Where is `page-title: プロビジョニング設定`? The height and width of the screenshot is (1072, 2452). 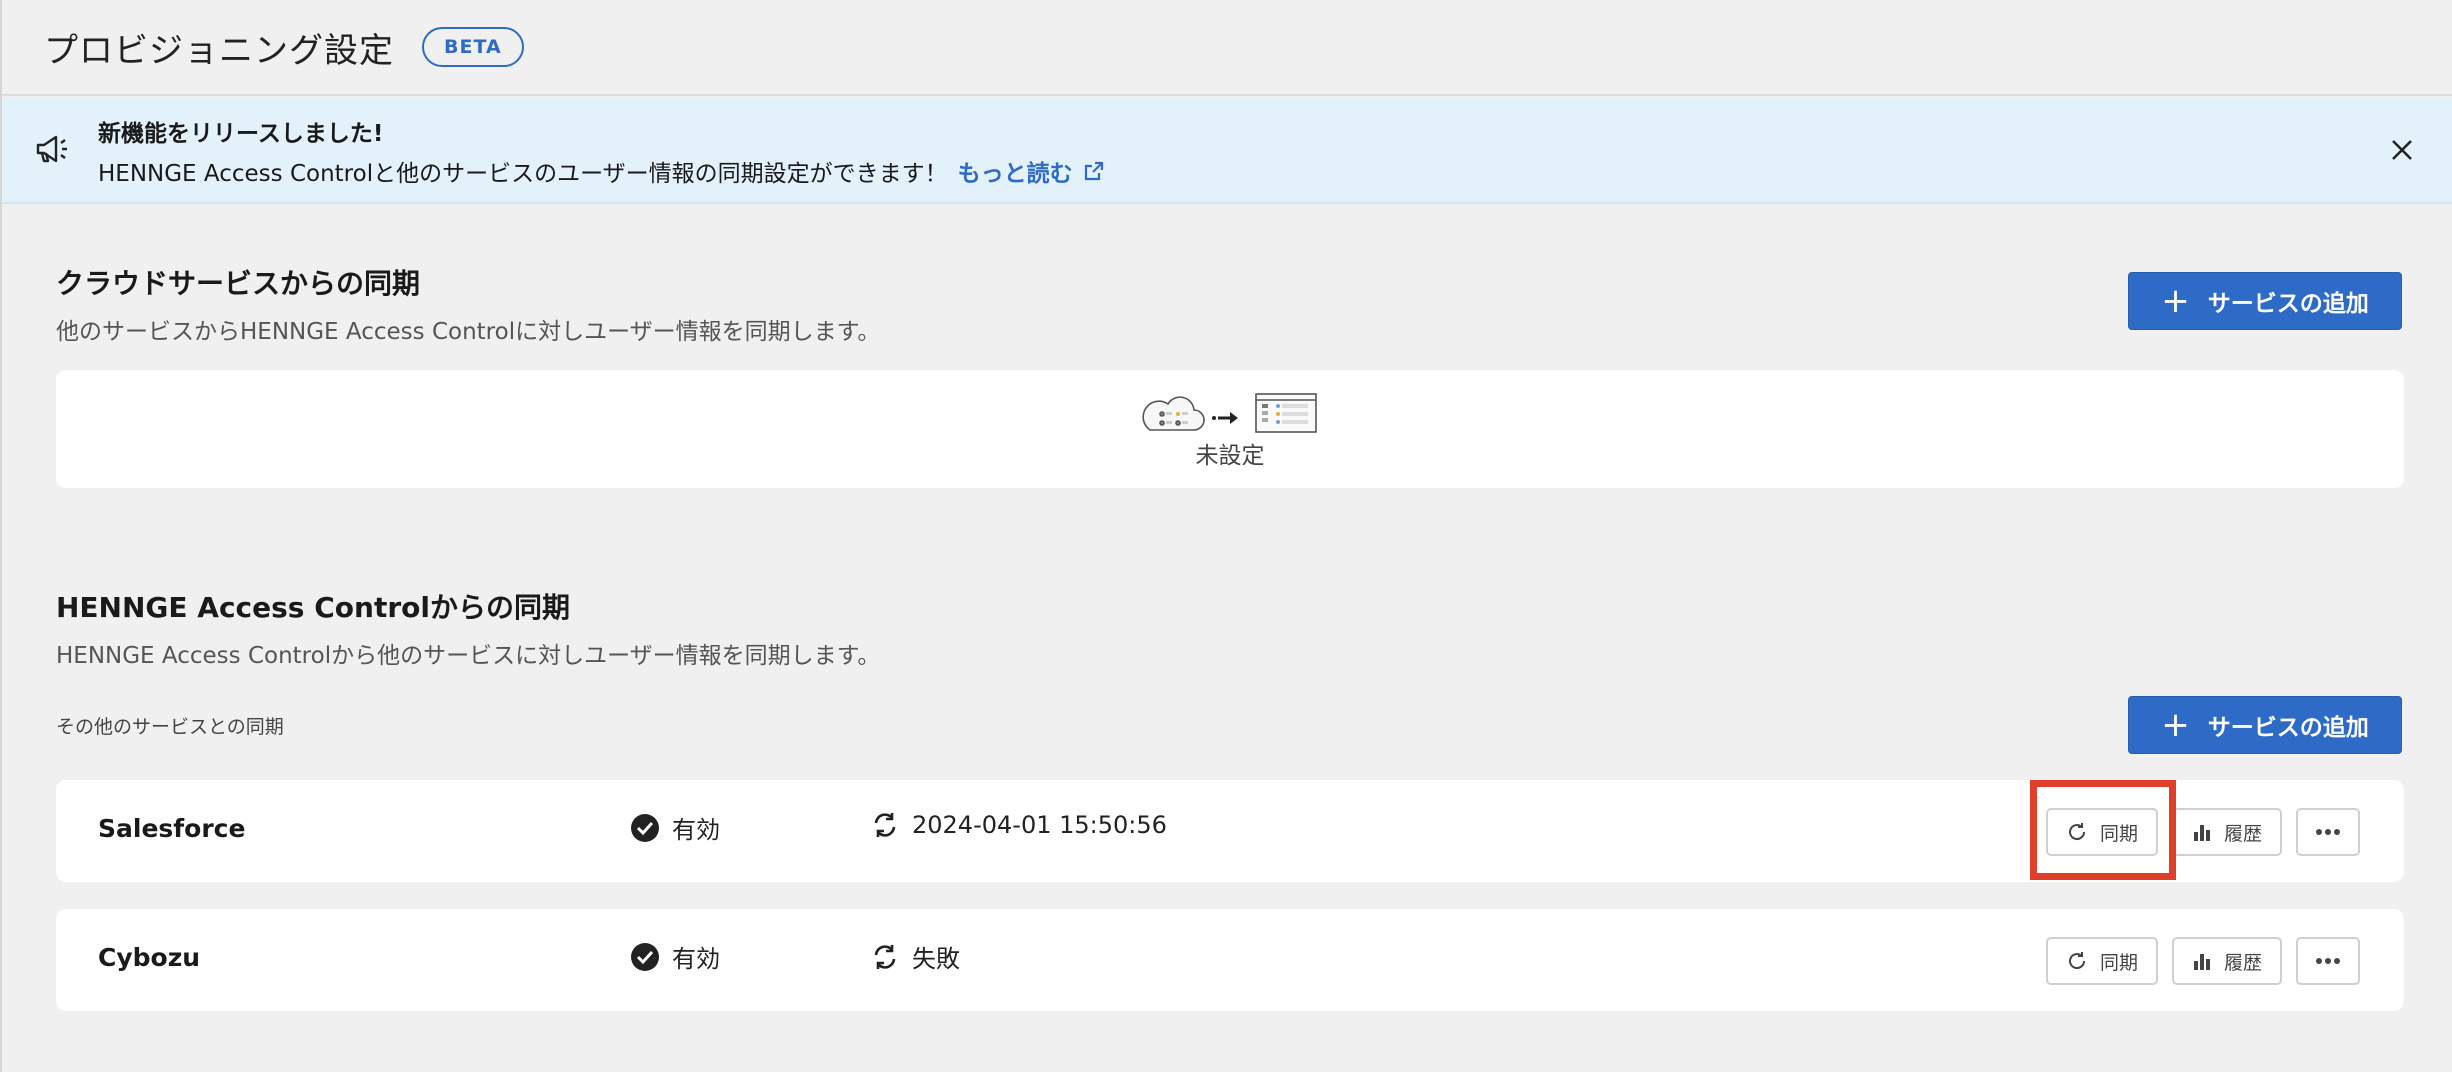 page-title: プロビジョニング設定 is located at coordinates (219, 50).